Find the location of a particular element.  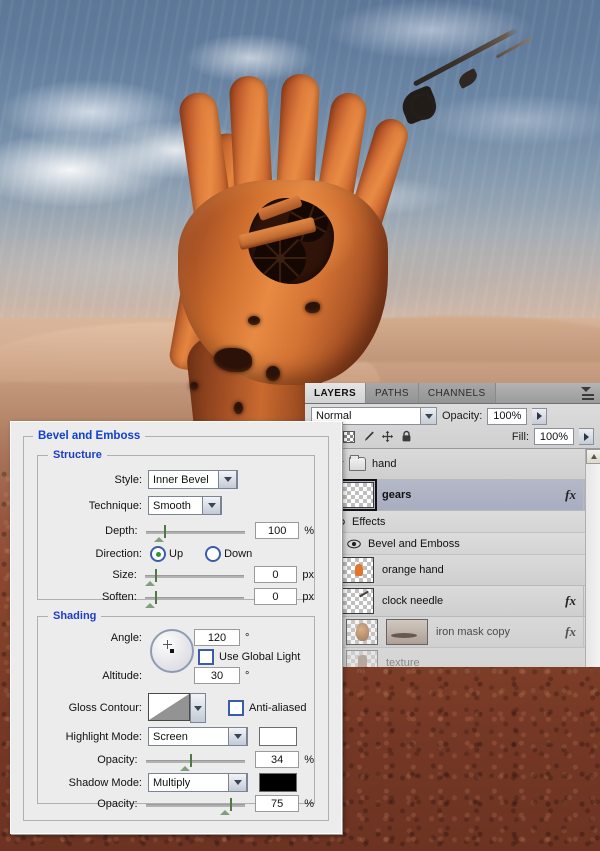

technique-label: Technique: is located at coordinates (115, 505).